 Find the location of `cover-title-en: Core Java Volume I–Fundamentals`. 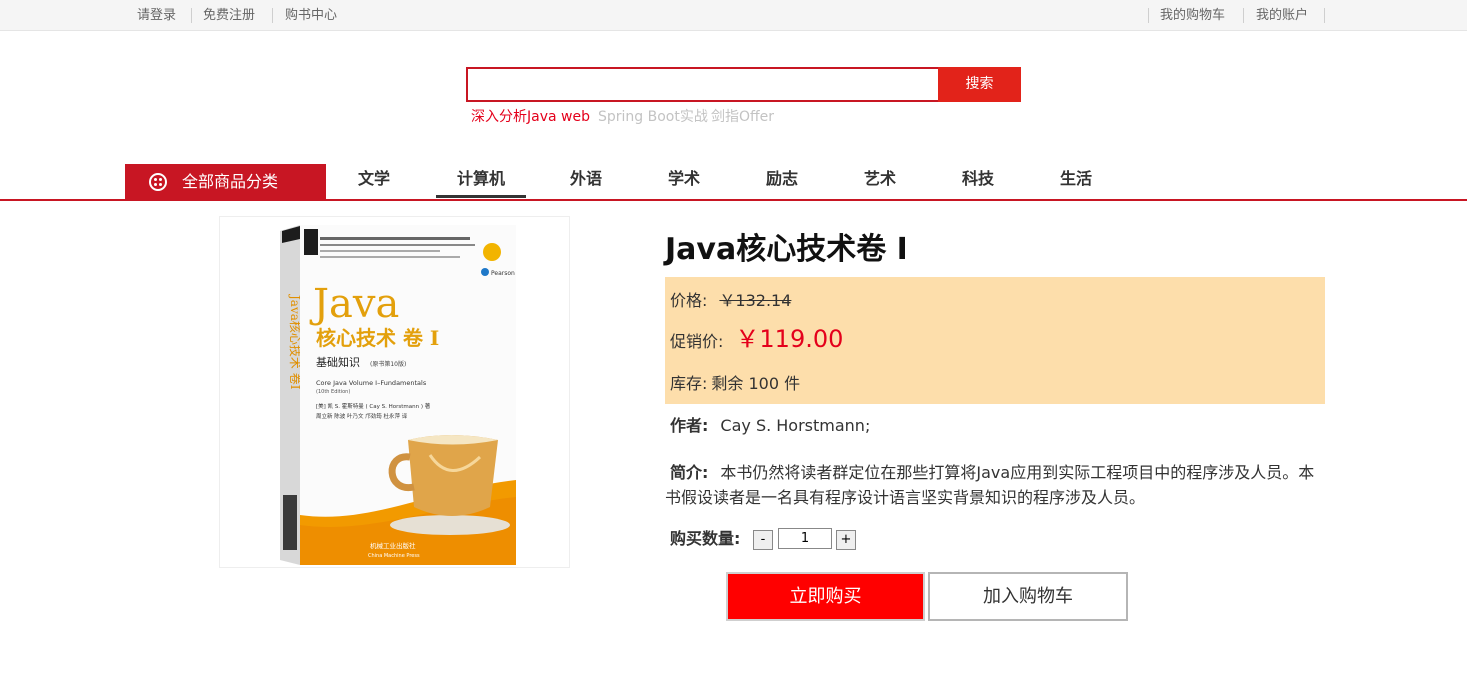

cover-title-en: Core Java Volume I–Fundamentals is located at coordinates (371, 383).